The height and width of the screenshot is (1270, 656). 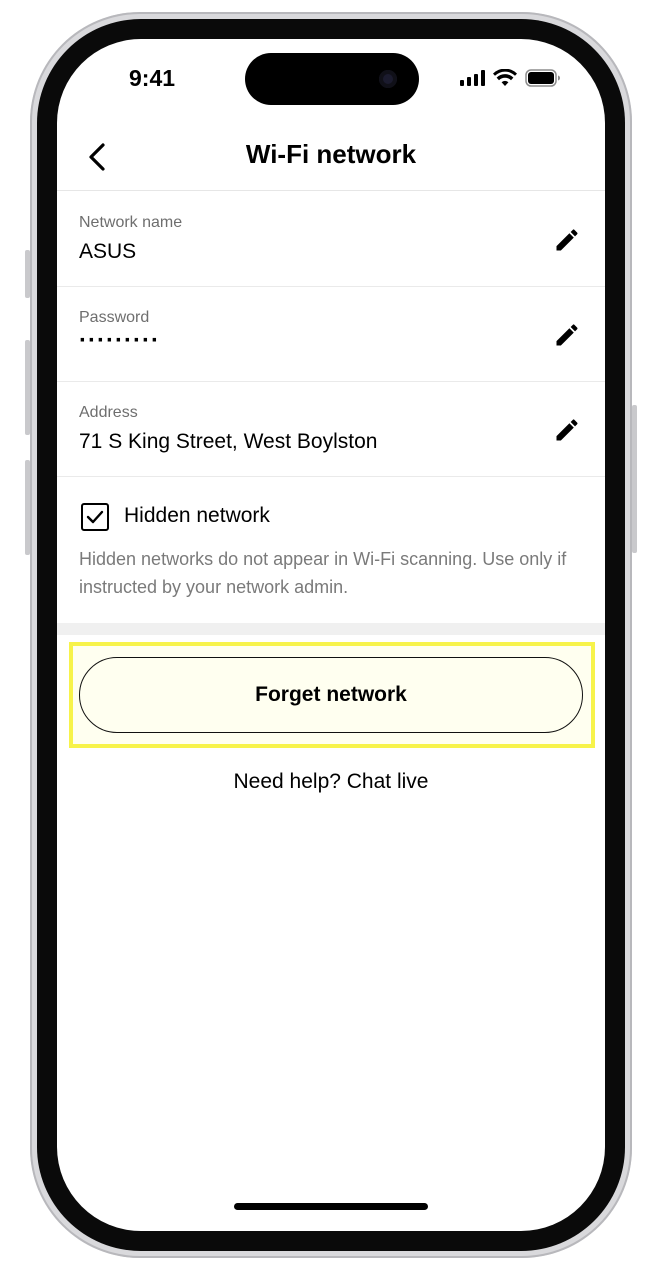 What do you see at coordinates (27, 274) in the screenshot?
I see `action-button` at bounding box center [27, 274].